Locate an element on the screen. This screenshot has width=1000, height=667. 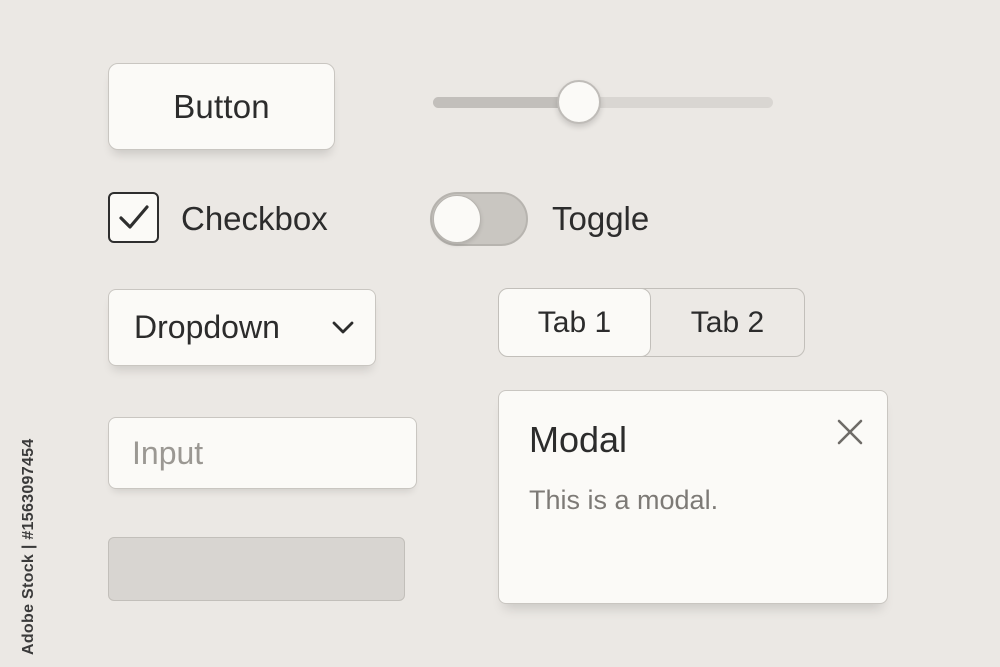
toggle-switch is located at coordinates (479, 219).